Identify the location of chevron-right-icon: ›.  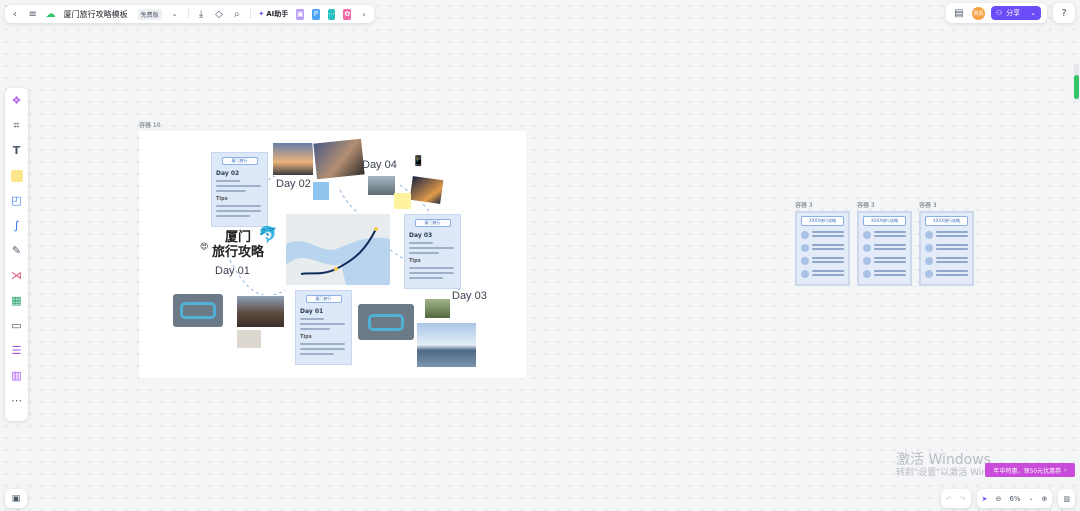
(1065, 470).